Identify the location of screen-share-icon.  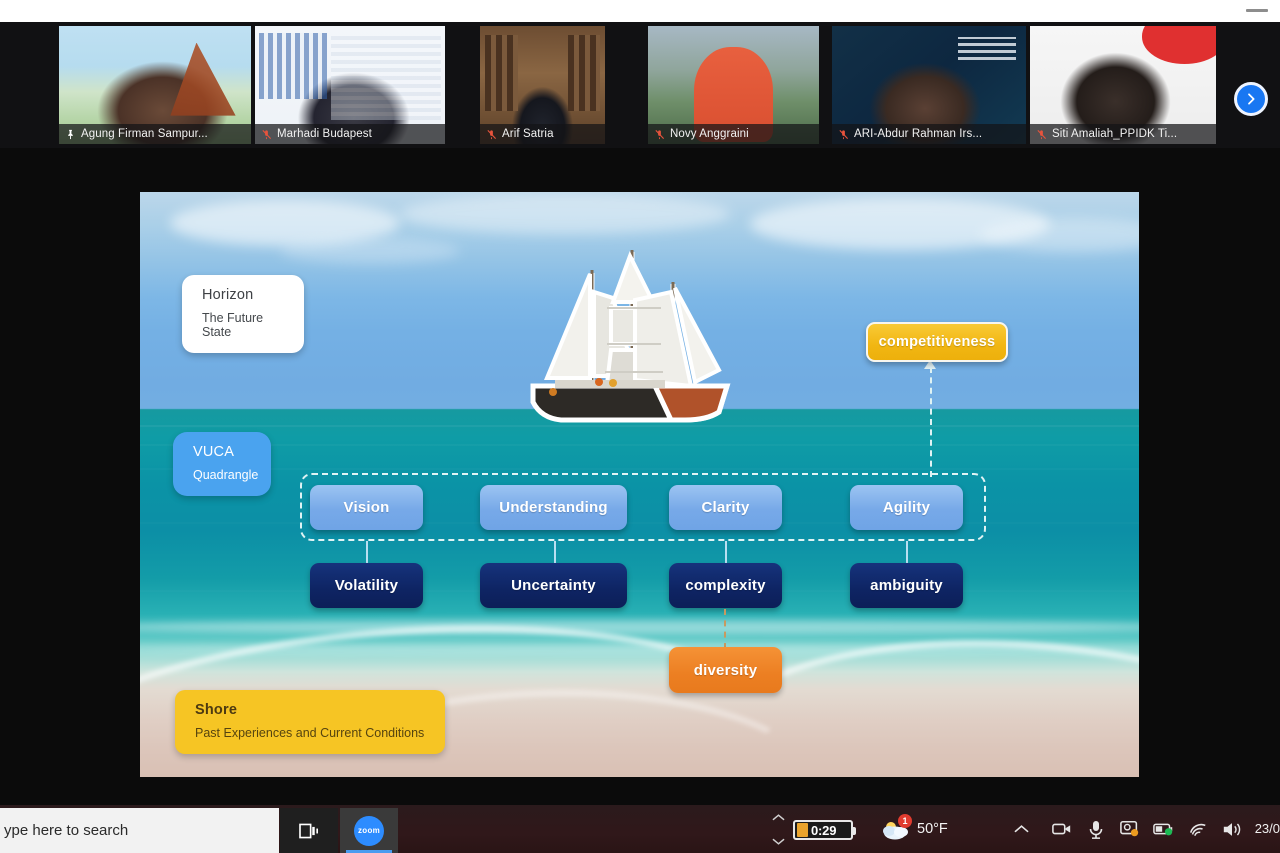
(1128, 828).